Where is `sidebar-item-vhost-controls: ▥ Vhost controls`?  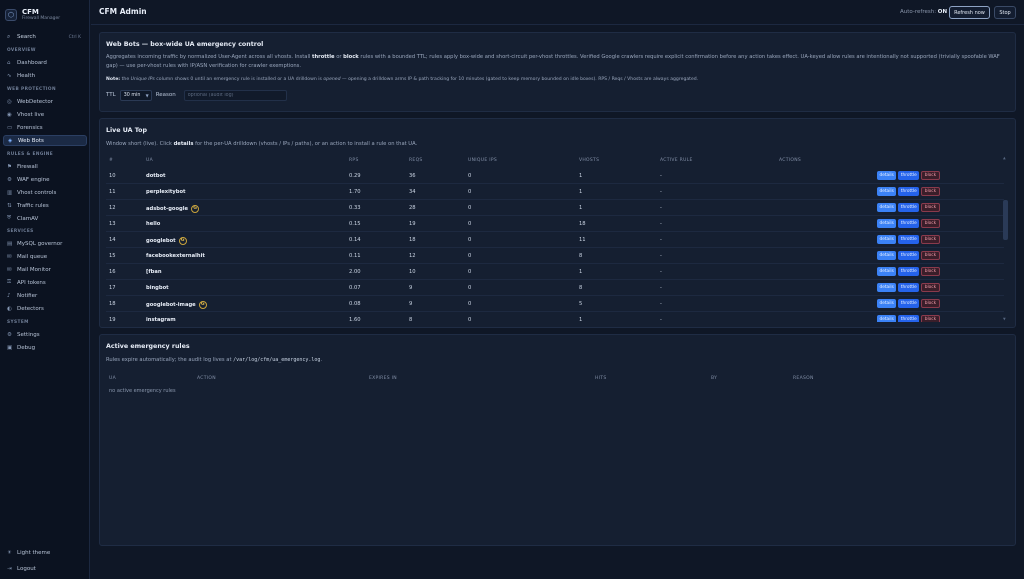 sidebar-item-vhost-controls: ▥ Vhost controls is located at coordinates (45, 192).